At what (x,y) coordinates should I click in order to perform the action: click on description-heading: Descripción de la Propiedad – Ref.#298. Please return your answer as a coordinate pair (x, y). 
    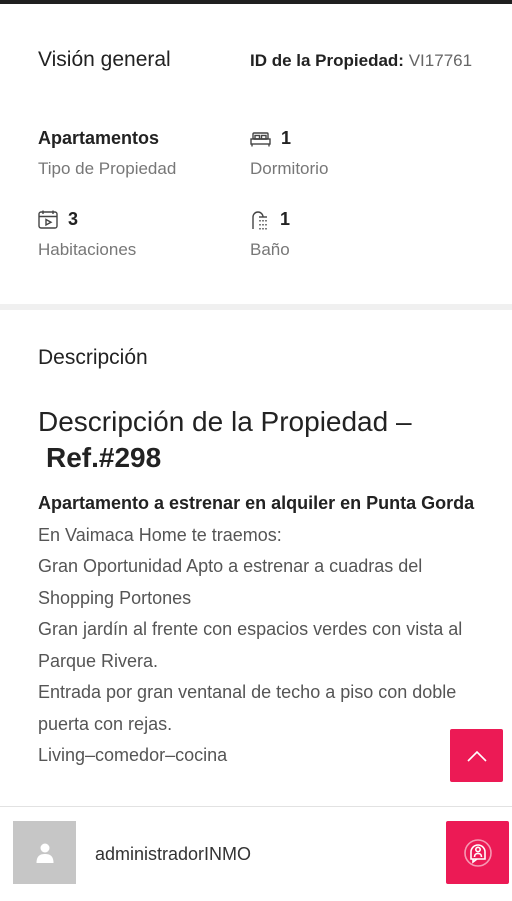
    Looking at the image, I should click on (258, 440).